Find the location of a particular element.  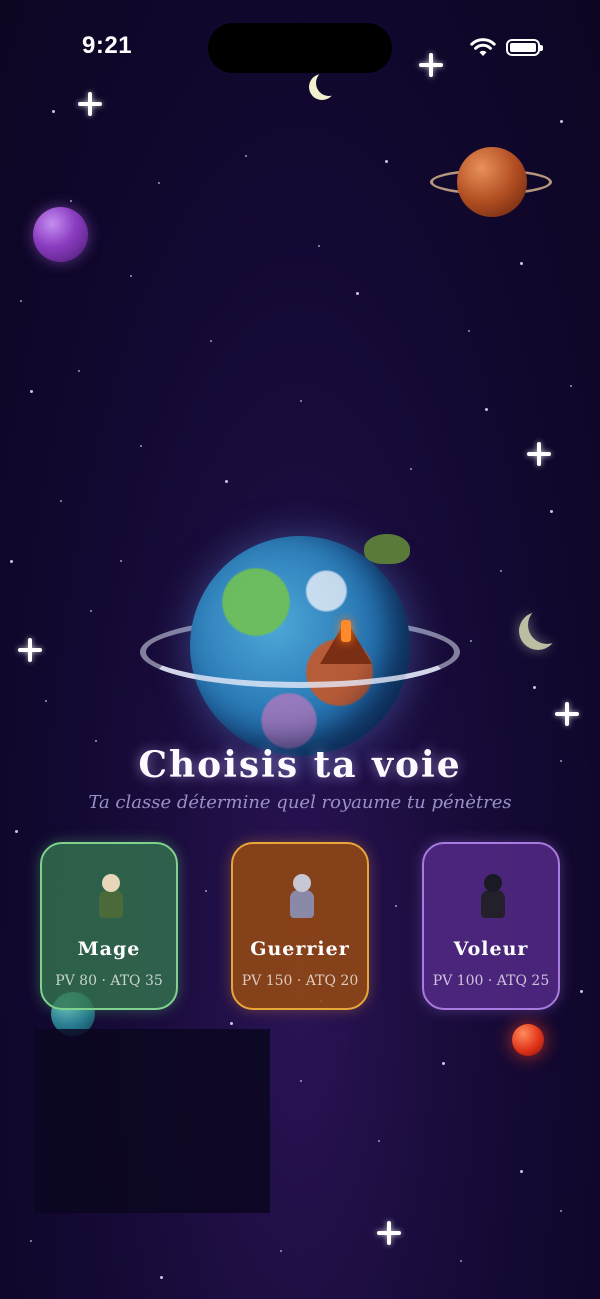

class-name: Mage is located at coordinates (109, 949).